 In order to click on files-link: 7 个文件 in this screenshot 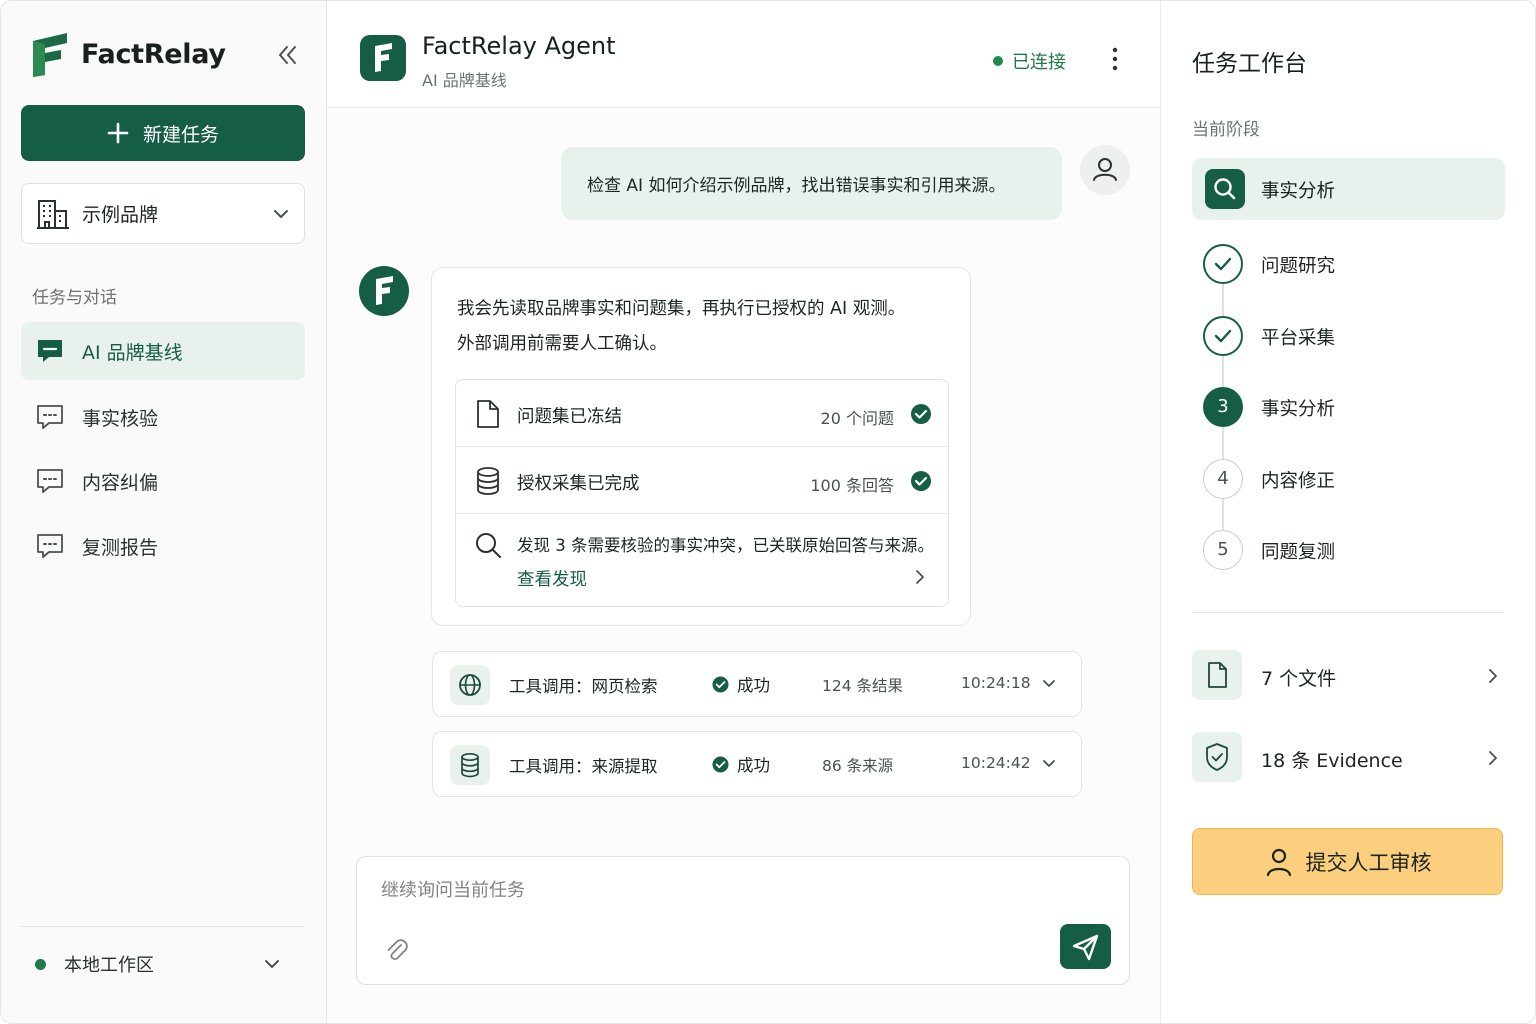, I will do `click(1348, 676)`.